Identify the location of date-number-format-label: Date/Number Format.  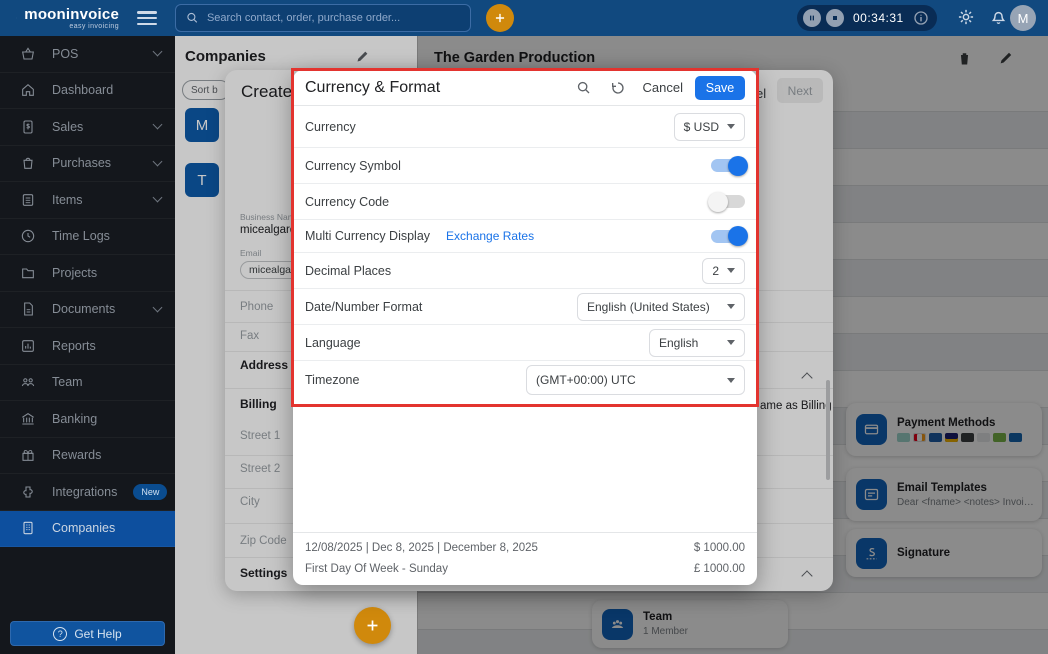
(364, 306).